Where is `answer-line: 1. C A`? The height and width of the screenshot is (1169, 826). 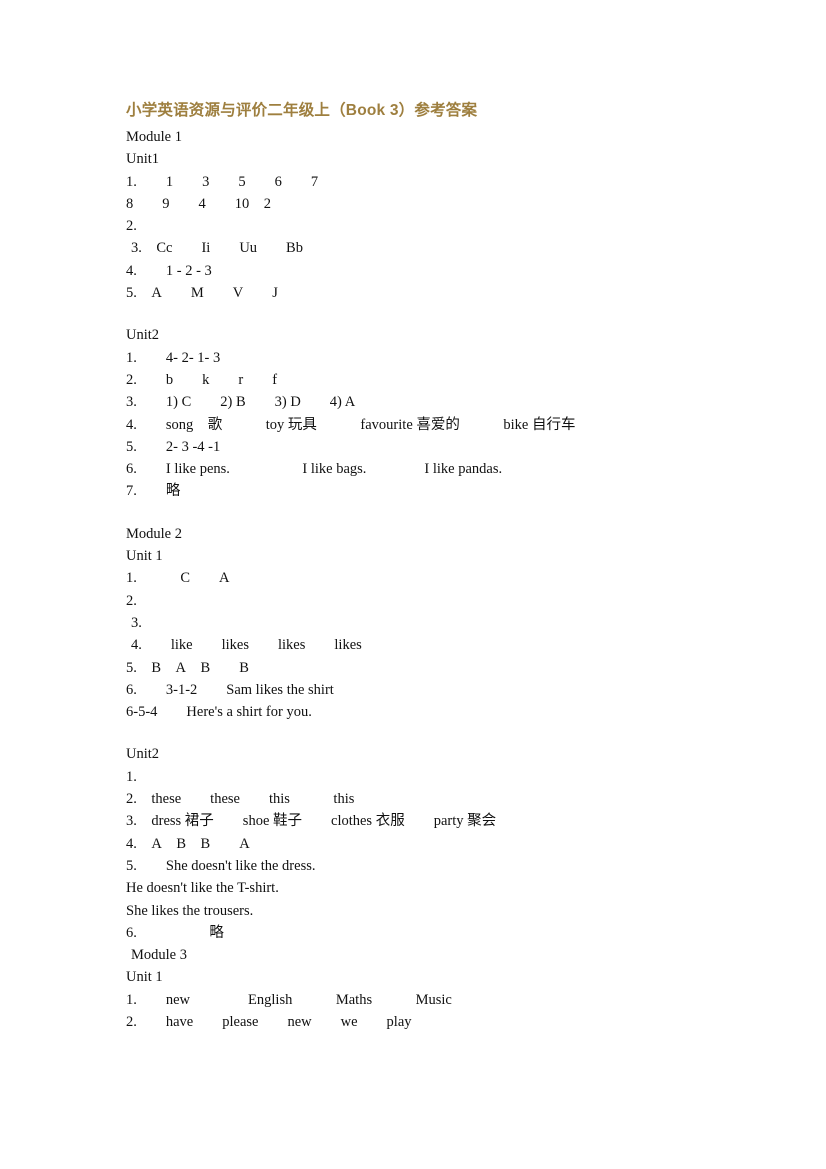 answer-line: 1. C A is located at coordinates (178, 578).